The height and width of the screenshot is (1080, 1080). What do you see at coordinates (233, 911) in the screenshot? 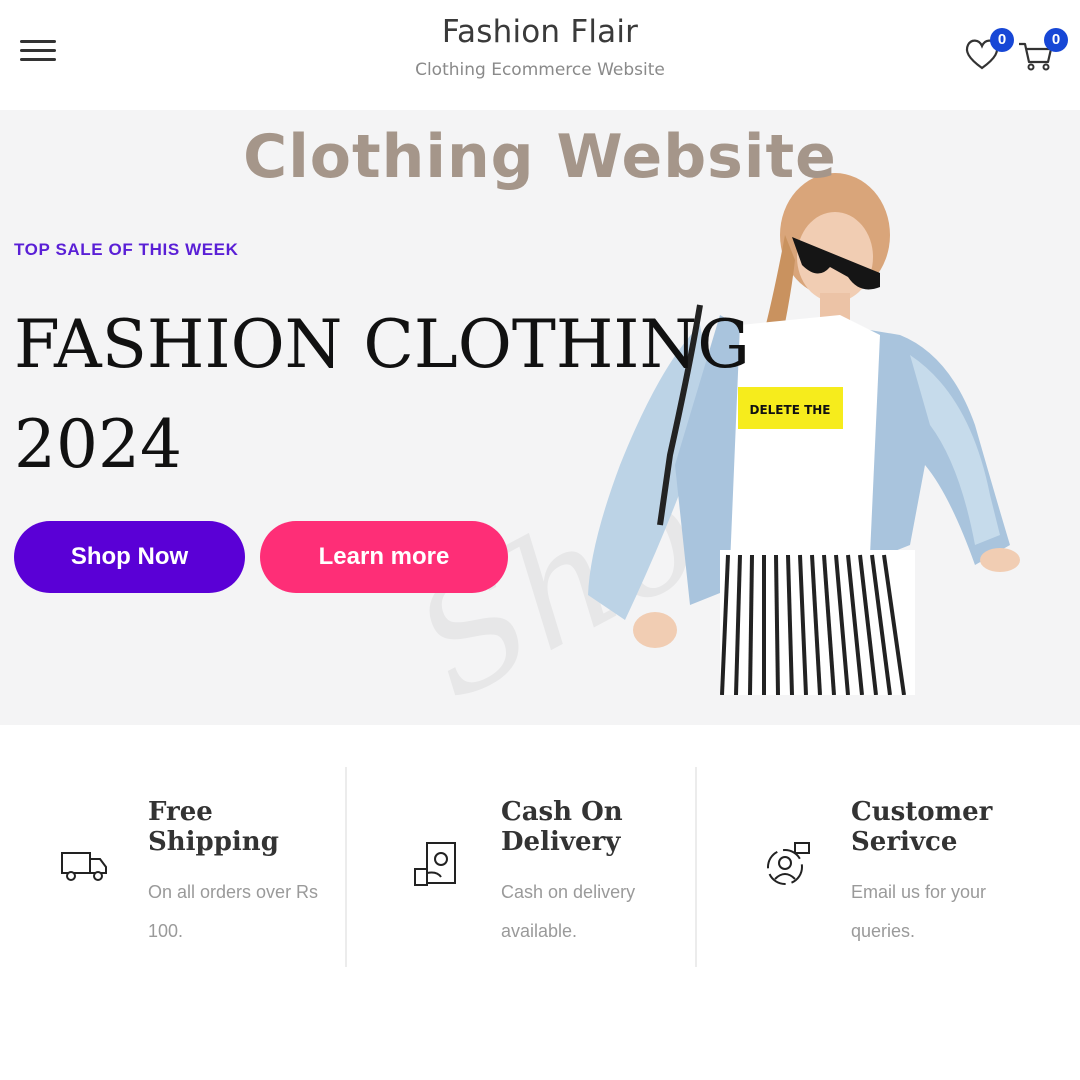
I see `feature-description: On all orders over Rs 100.` at bounding box center [233, 911].